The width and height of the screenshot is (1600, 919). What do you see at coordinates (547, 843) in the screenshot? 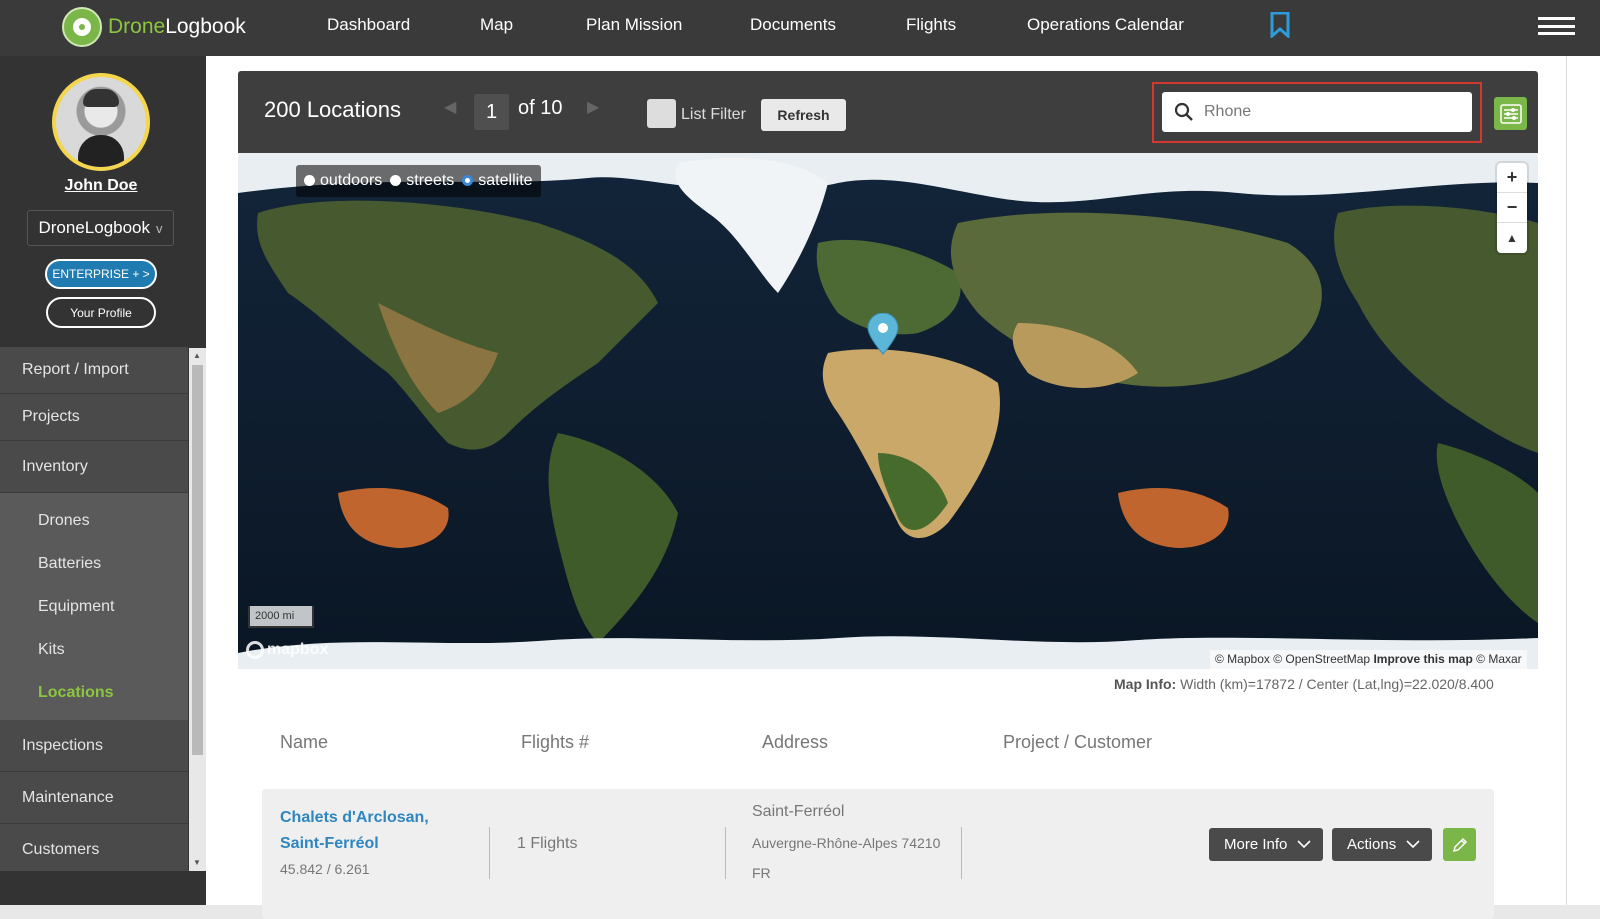
I see `flights-count: 1 Flights` at bounding box center [547, 843].